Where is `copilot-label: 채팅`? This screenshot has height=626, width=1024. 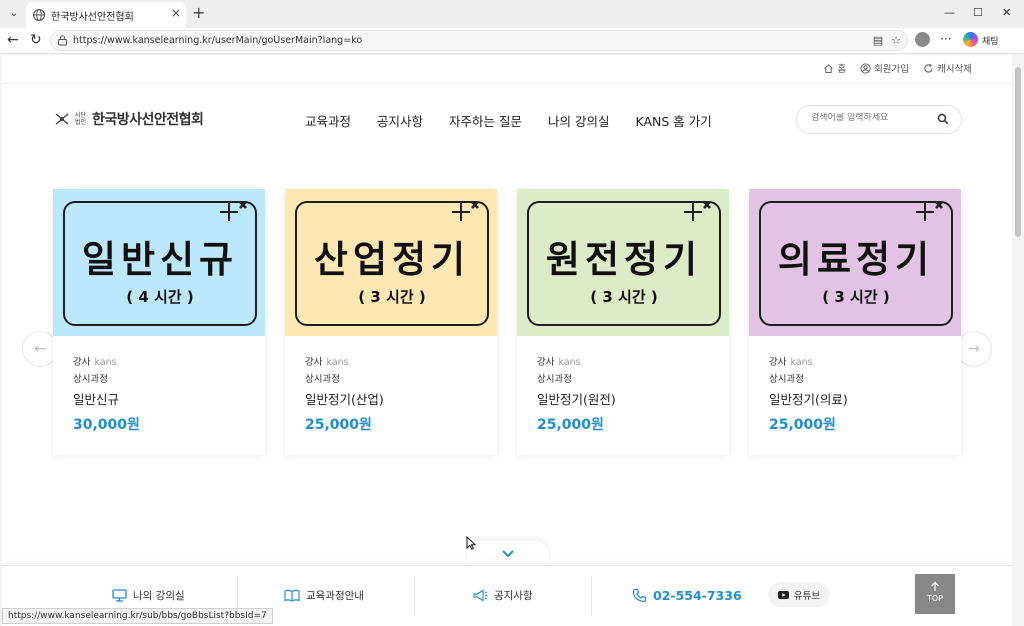 copilot-label: 채팅 is located at coordinates (990, 40).